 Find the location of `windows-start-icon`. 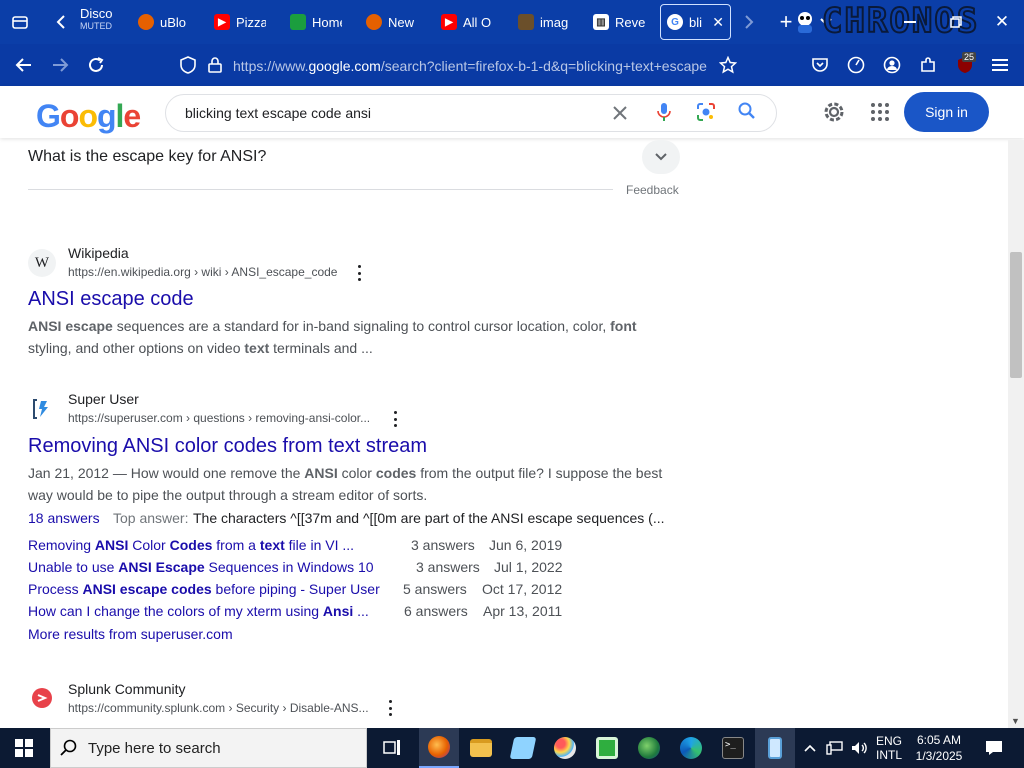

windows-start-icon is located at coordinates (24, 748).